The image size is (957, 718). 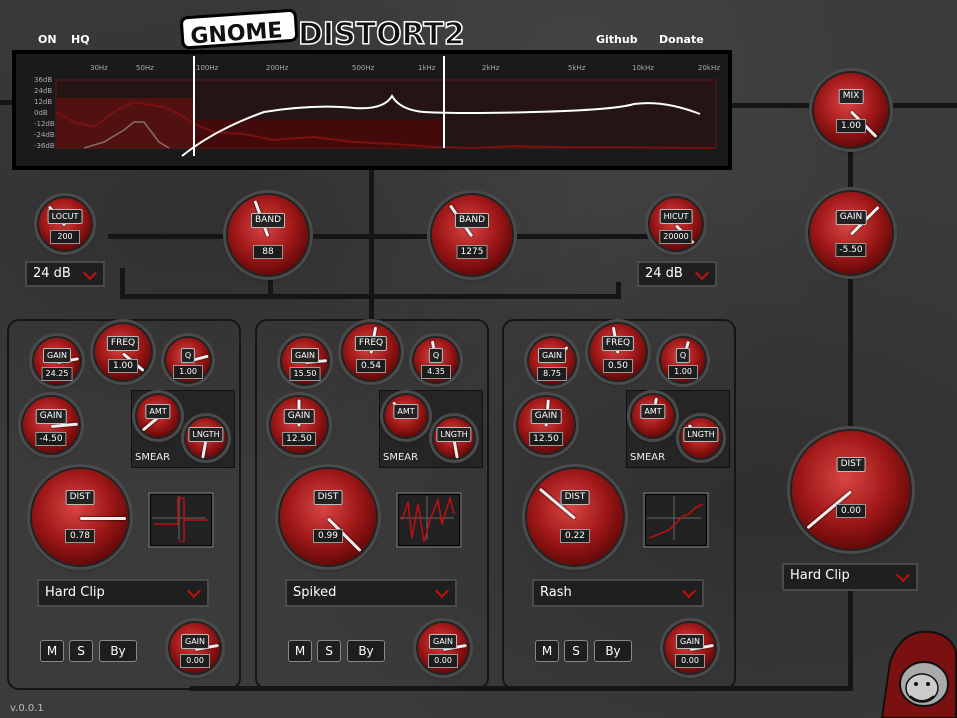 I want to click on knob-label: FREQ, so click(x=618, y=344).